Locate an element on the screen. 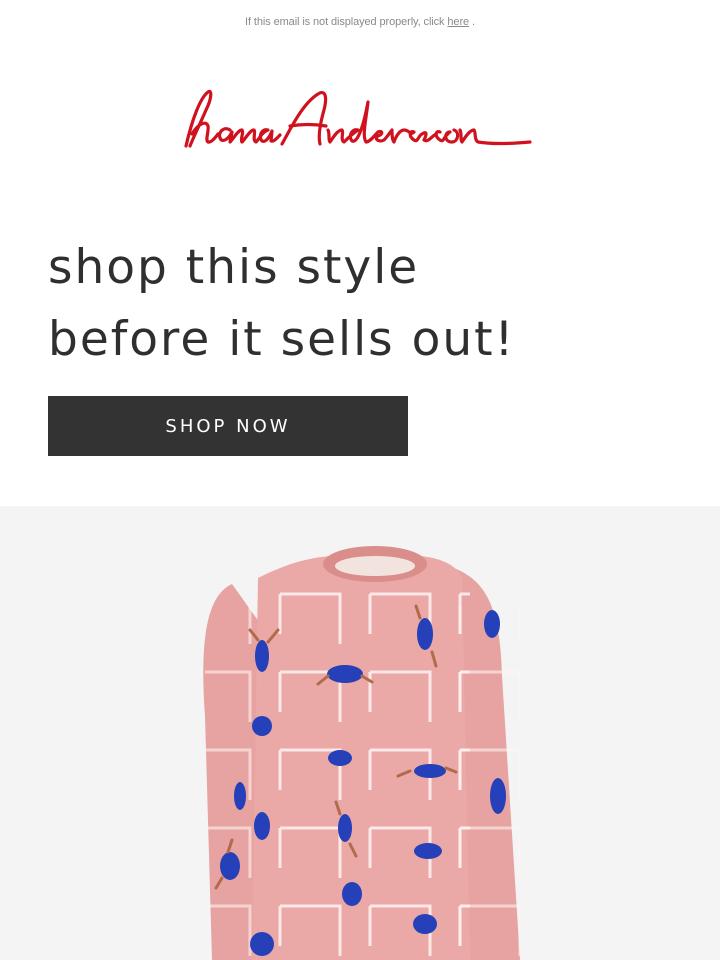  headline: shop this style before it sells out! is located at coordinates (358, 304).